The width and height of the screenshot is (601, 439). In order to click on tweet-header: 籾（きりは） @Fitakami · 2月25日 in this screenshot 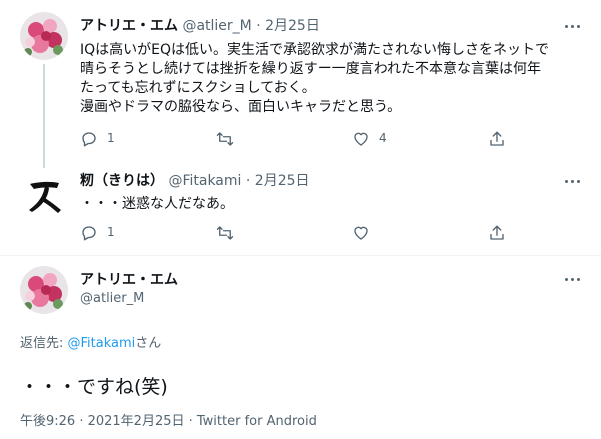, I will do `click(195, 181)`.